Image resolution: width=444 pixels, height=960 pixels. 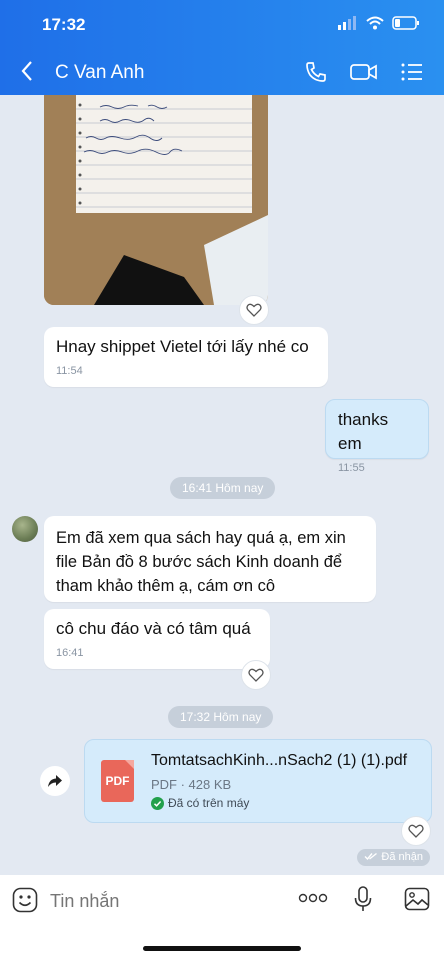 What do you see at coordinates (191, 784) in the screenshot?
I see `file-meta: PDF · 428 KB` at bounding box center [191, 784].